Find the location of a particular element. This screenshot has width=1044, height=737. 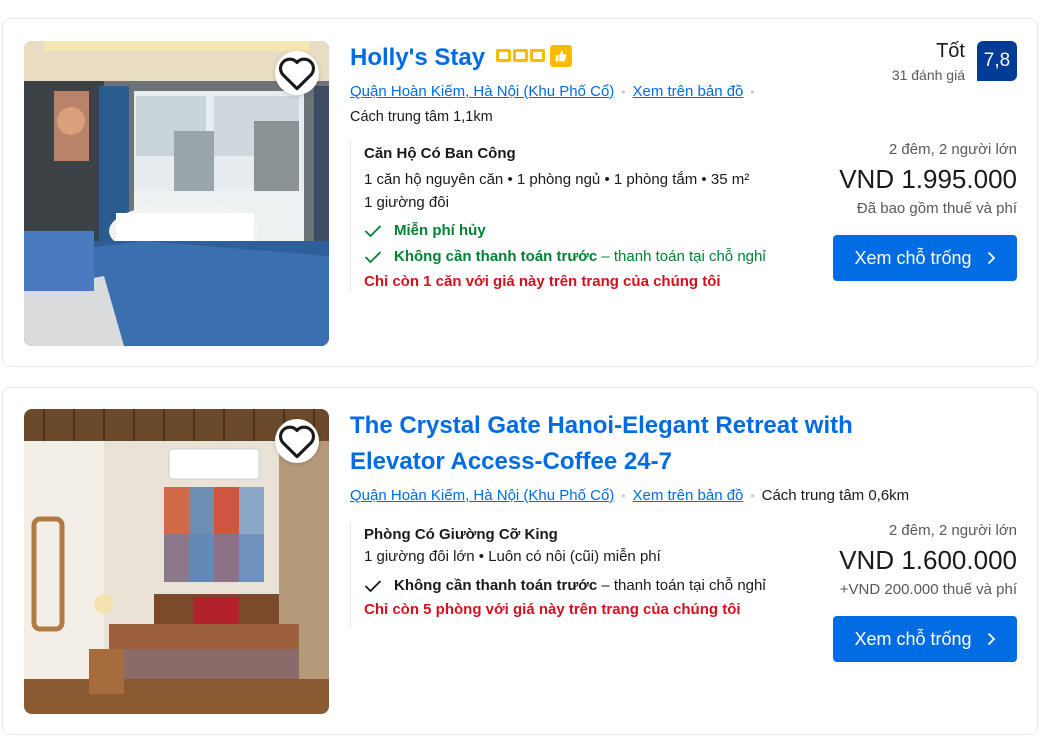

room-name: Căn Hộ Có Ban Công is located at coordinates (440, 153).